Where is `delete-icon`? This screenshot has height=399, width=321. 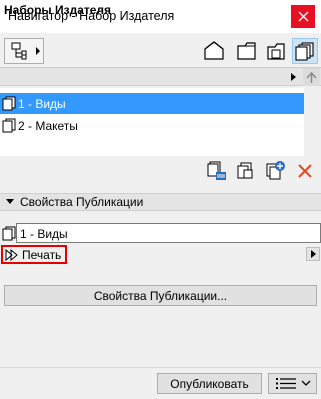
delete-icon is located at coordinates (305, 171).